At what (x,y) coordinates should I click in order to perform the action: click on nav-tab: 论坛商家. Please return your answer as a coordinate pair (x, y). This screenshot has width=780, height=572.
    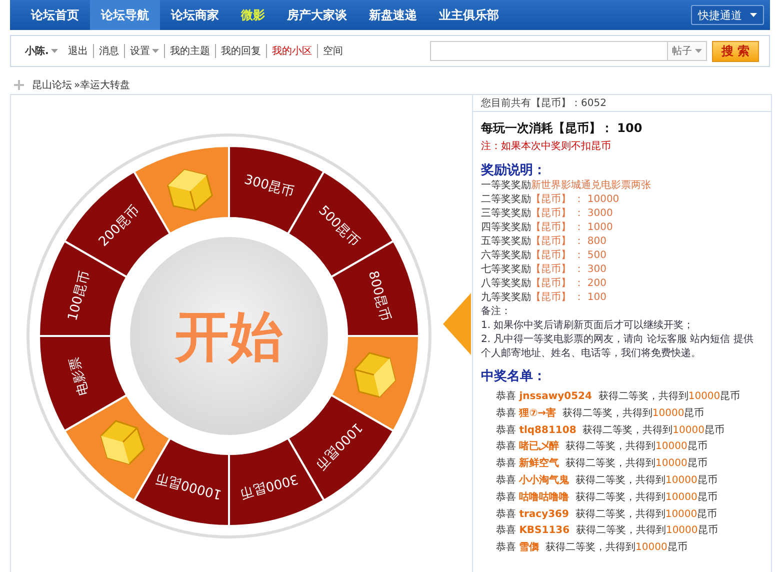
    Looking at the image, I should click on (195, 15).